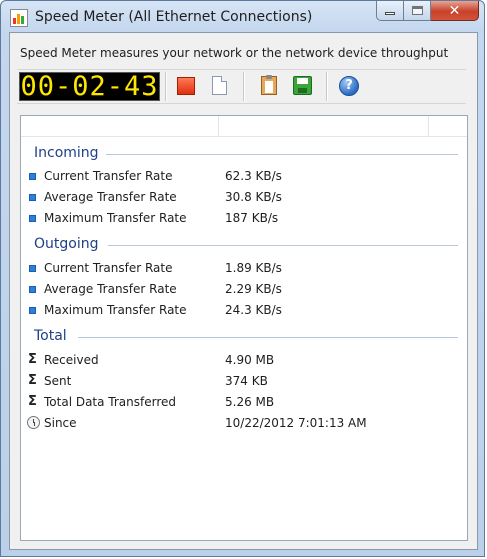  What do you see at coordinates (66, 244) in the screenshot?
I see `outgoing-heading: Outgoing` at bounding box center [66, 244].